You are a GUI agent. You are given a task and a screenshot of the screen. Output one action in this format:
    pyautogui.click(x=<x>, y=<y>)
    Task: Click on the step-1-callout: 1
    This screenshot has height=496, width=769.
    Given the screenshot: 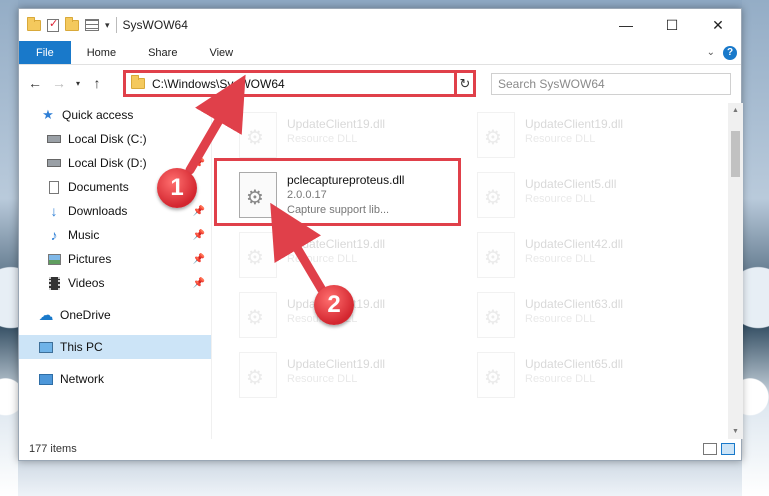 What is the action you would take?
    pyautogui.click(x=177, y=188)
    